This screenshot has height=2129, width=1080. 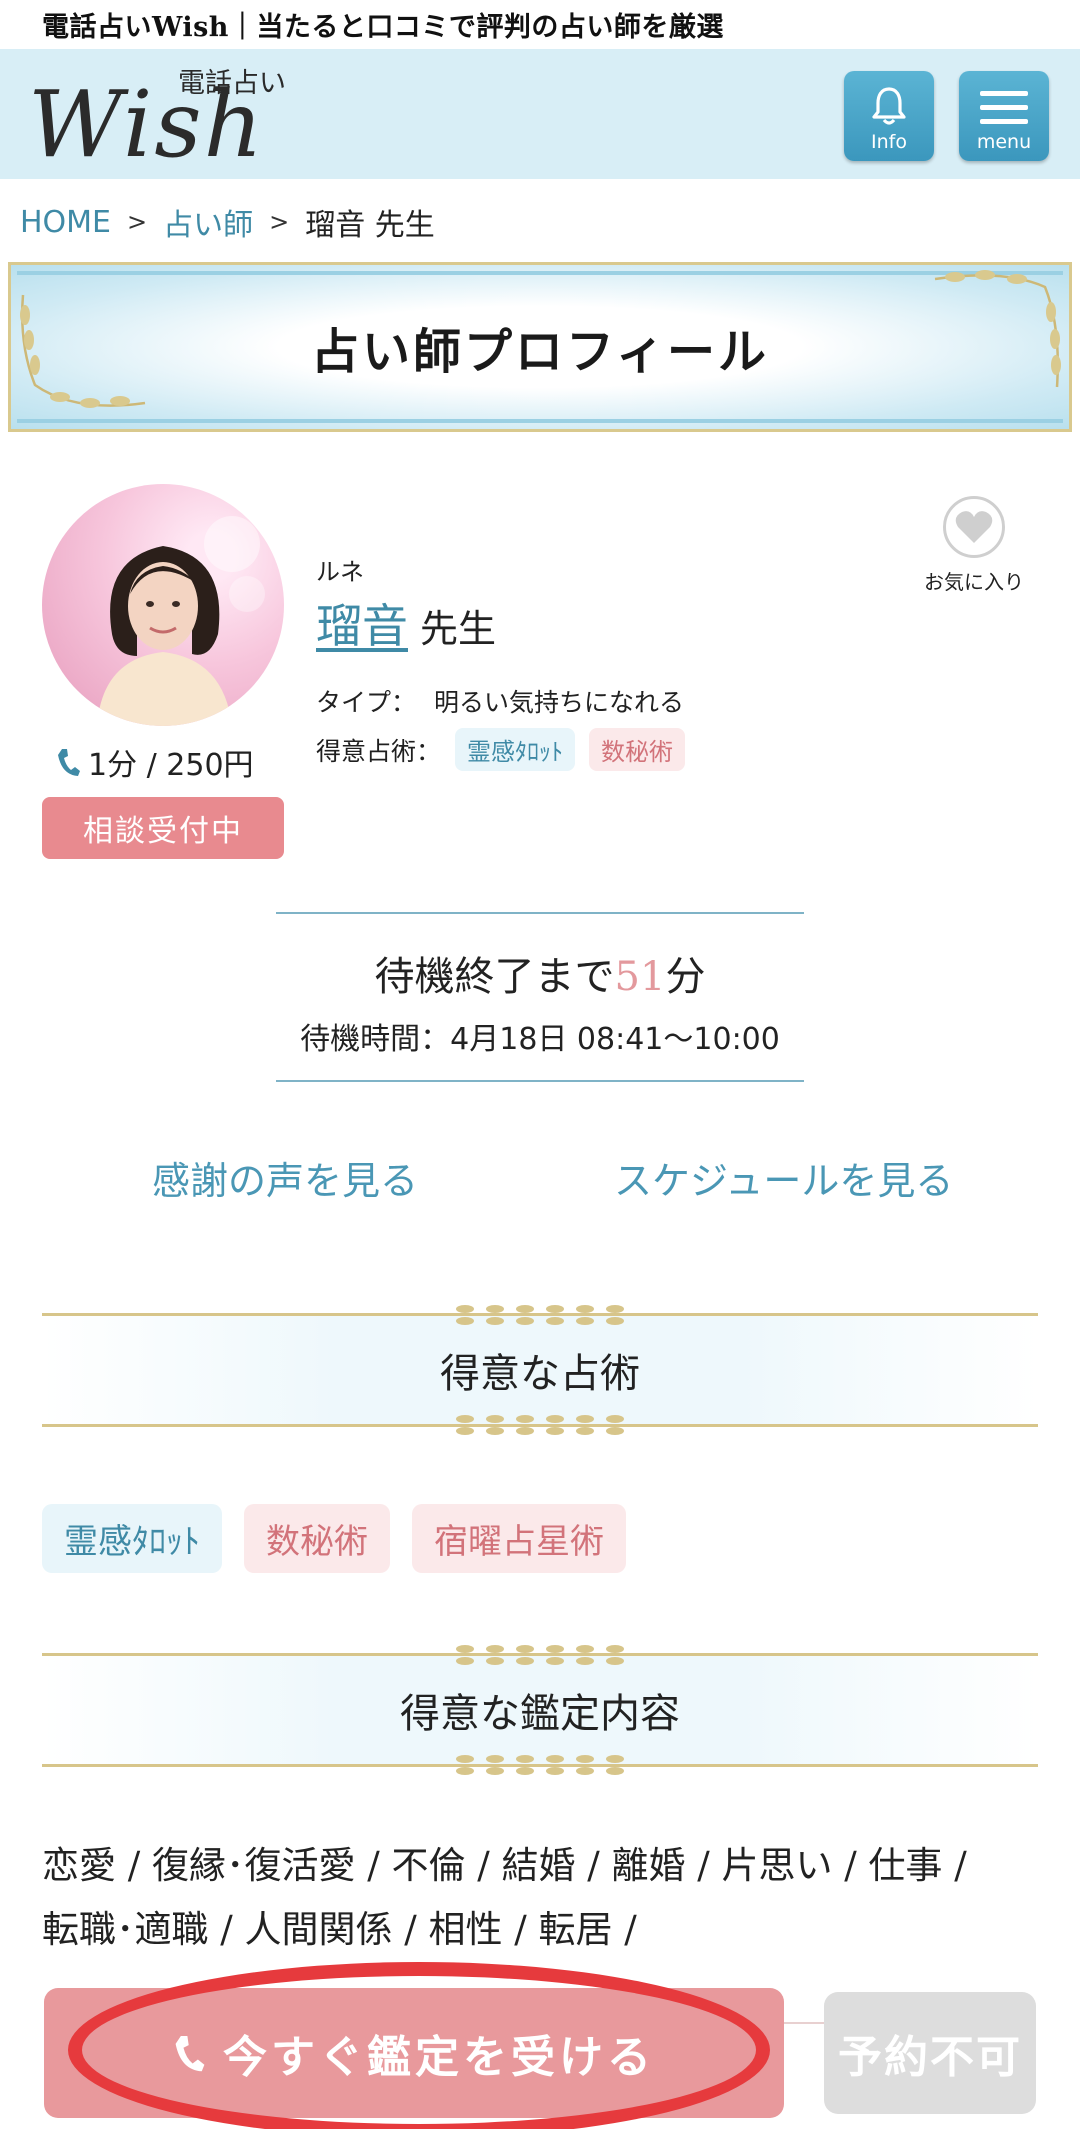 I want to click on info-button: Info, so click(x=889, y=116).